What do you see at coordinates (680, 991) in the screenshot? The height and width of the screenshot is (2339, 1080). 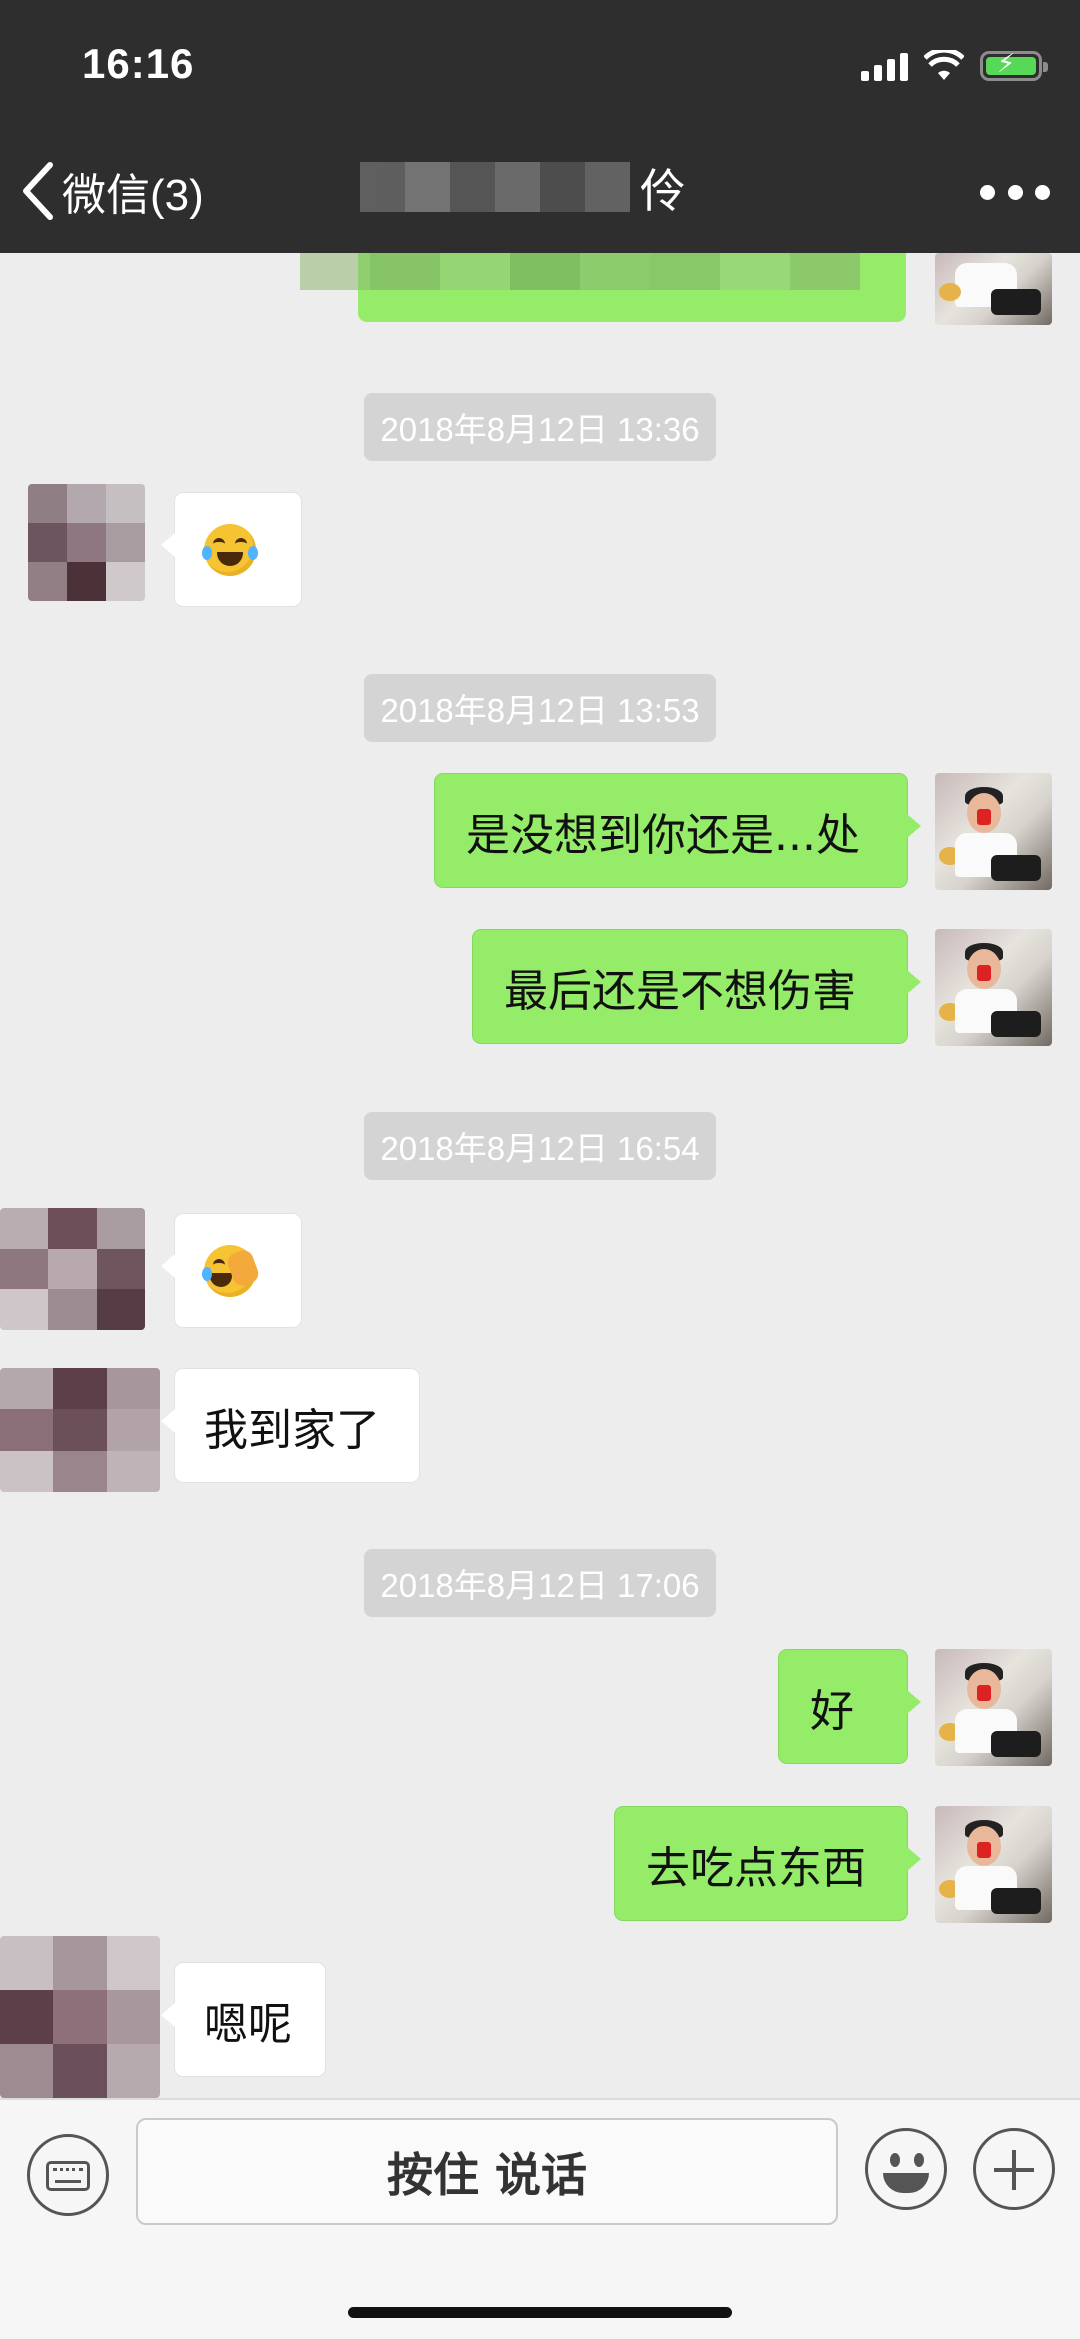 I see `message-text: 最后还是不想伤害` at bounding box center [680, 991].